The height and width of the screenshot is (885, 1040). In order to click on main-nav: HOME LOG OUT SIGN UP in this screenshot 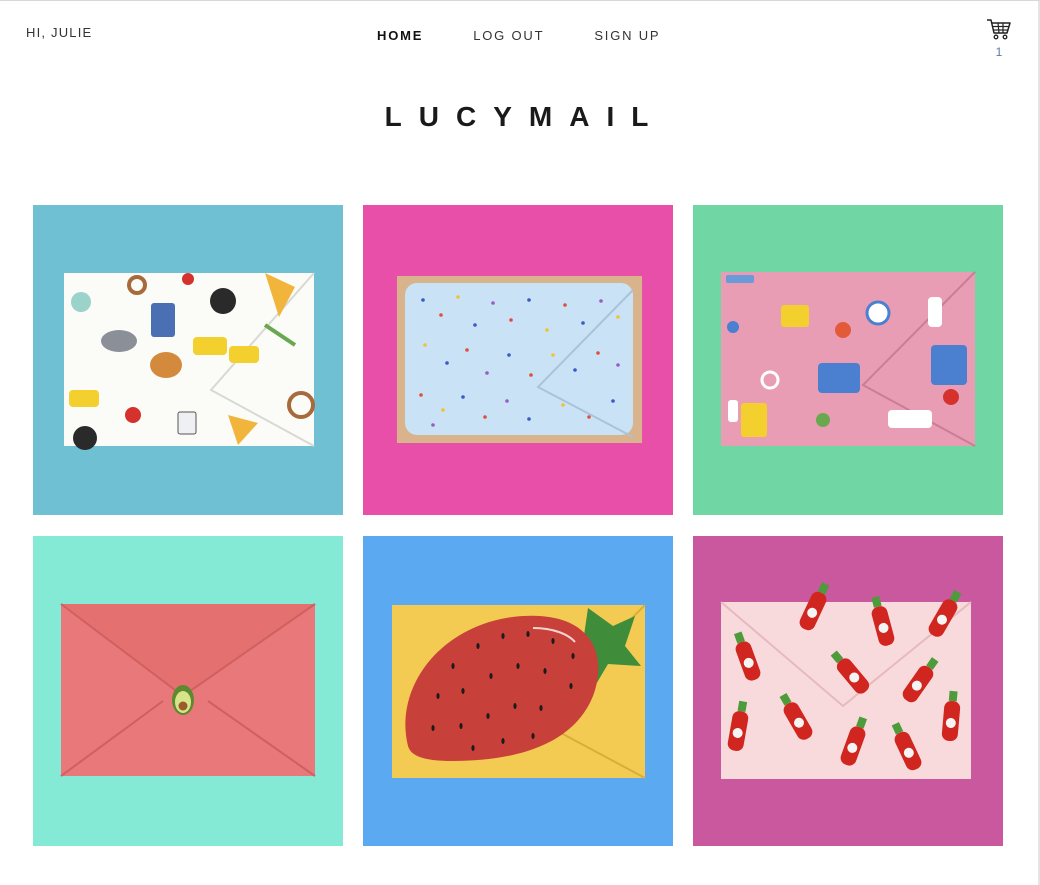, I will do `click(543, 35)`.